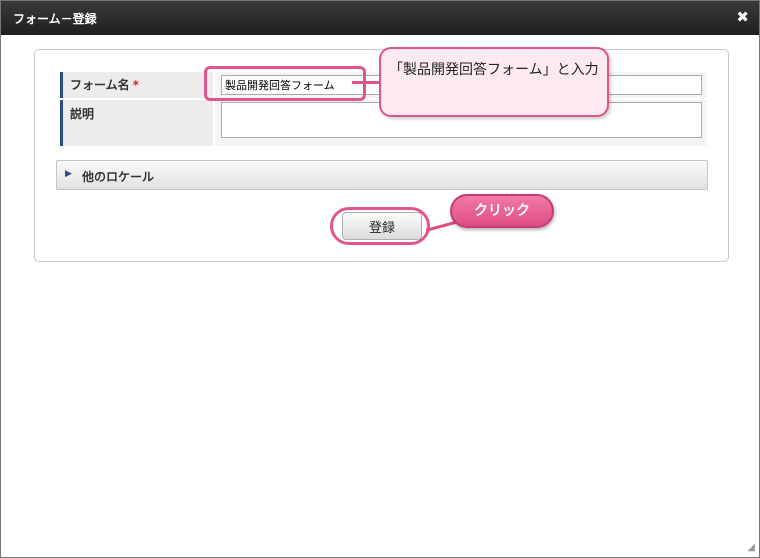 This screenshot has width=760, height=558. What do you see at coordinates (380, 18) in the screenshot?
I see `dialog-titlebar: フォーム－登録 ✖` at bounding box center [380, 18].